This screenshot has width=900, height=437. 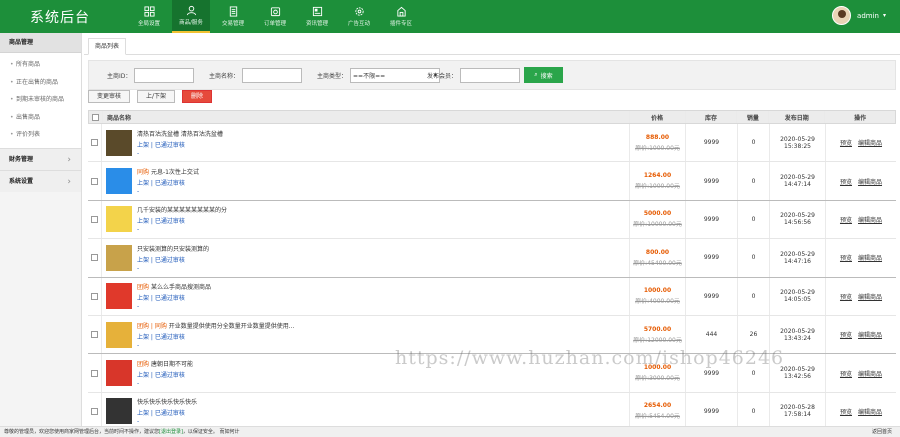 I want to click on product-title: 团购 某么么手商品搜测商品, so click(x=174, y=286).